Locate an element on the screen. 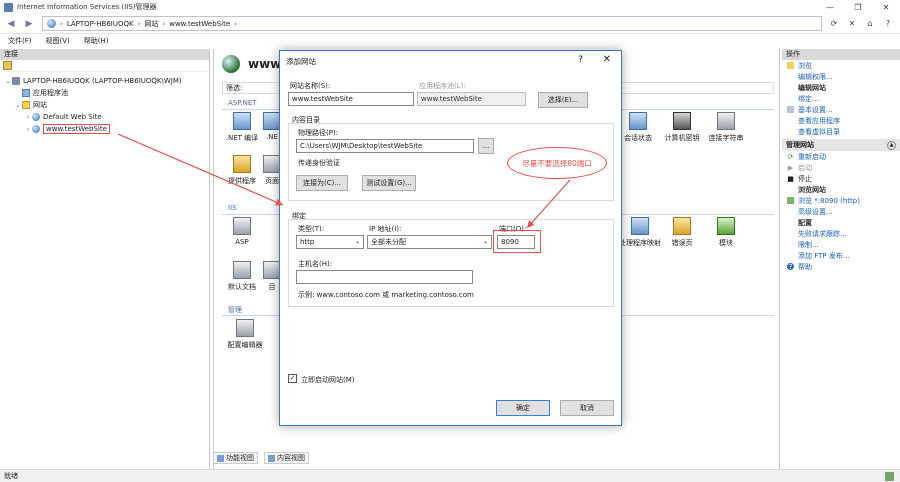  feature-config-editor: 配置编辑器 is located at coordinates (245, 334).